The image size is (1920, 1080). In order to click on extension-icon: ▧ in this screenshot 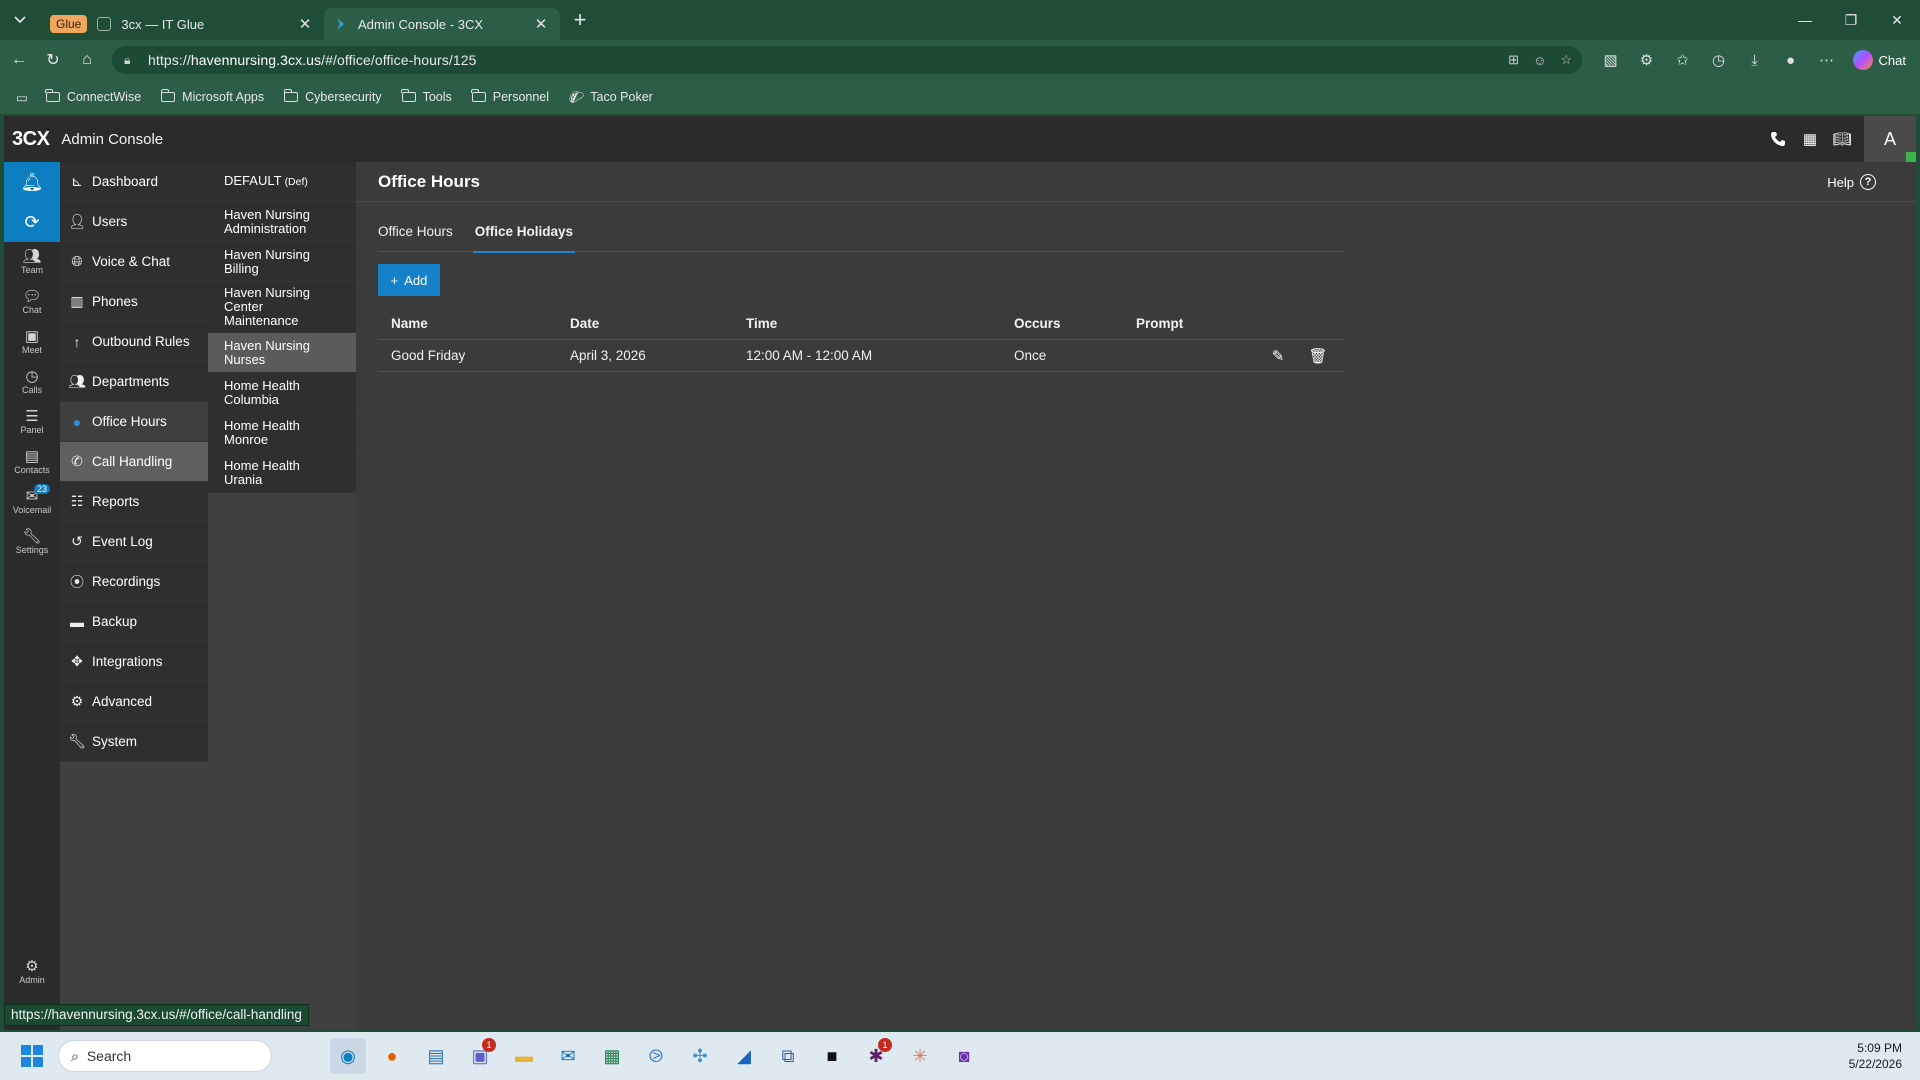, I will do `click(1611, 60)`.